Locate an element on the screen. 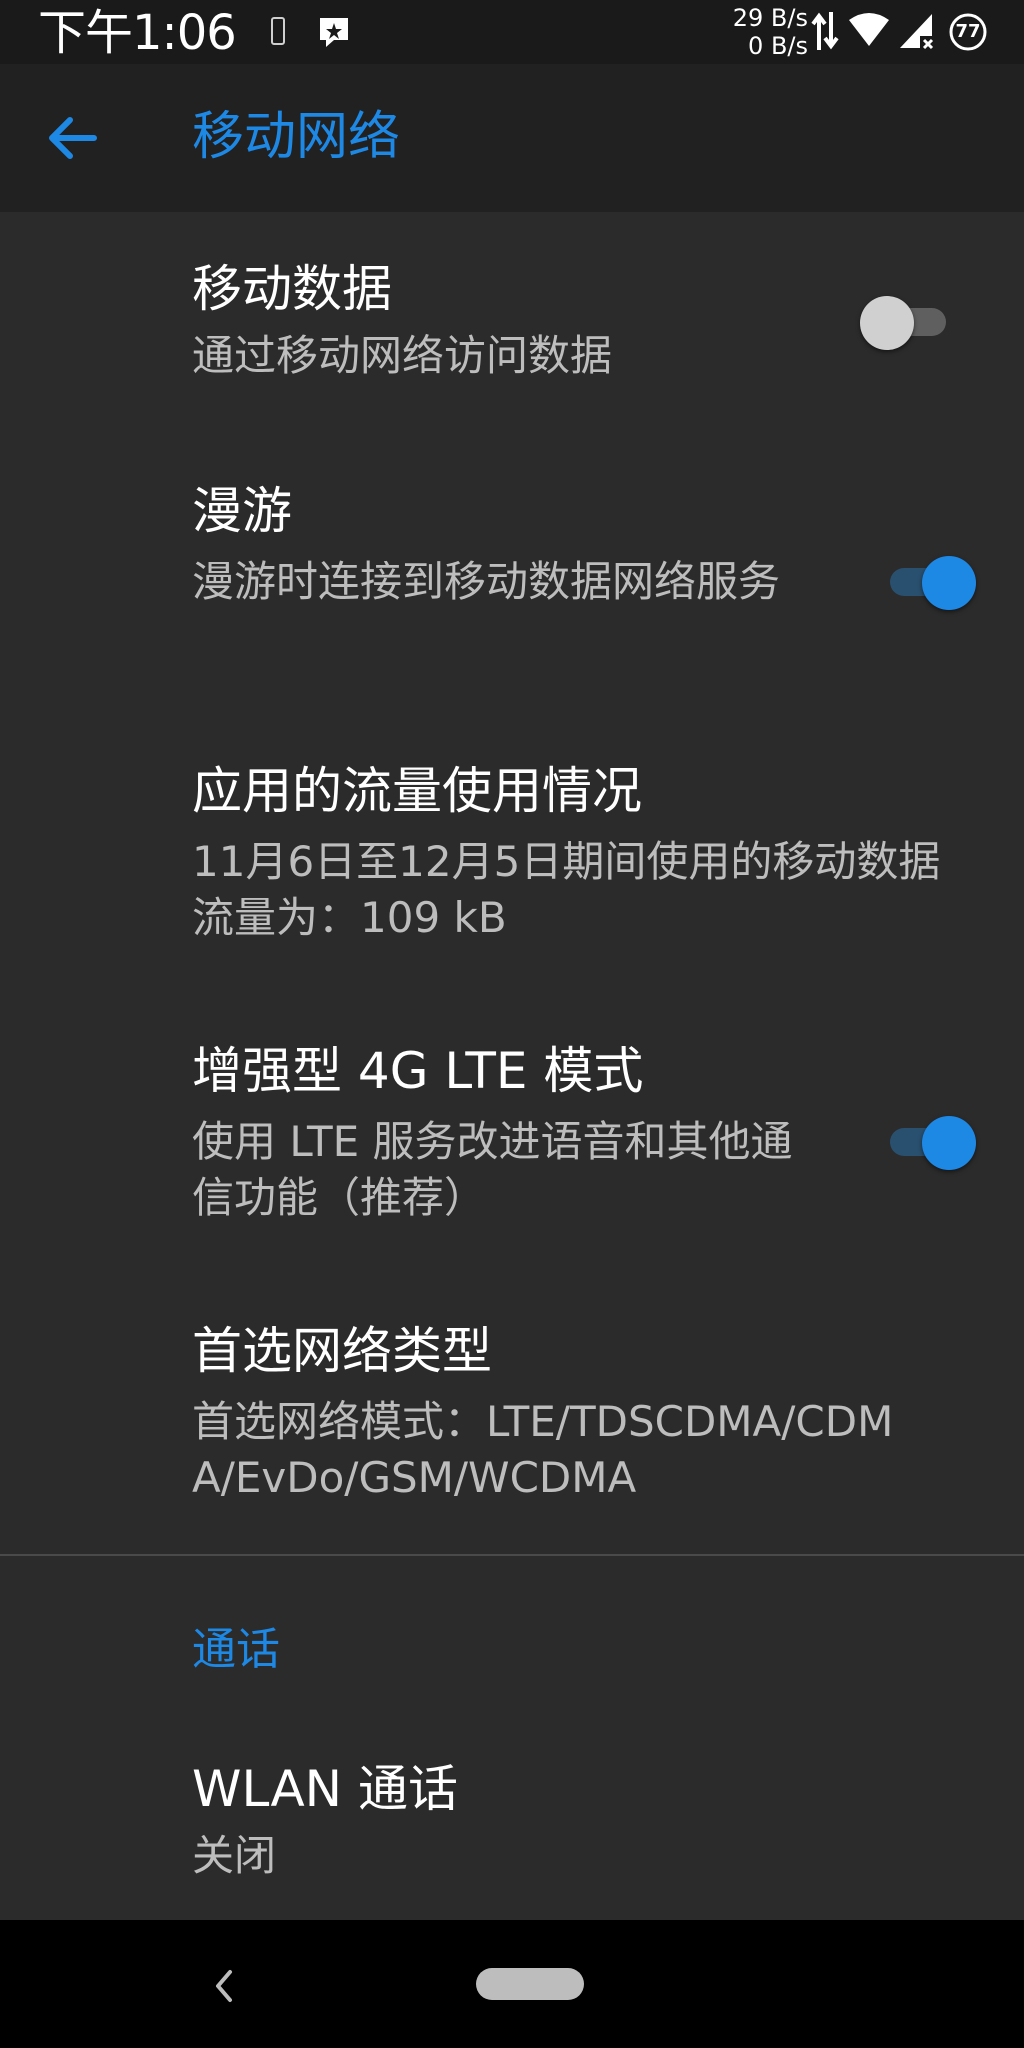 The image size is (1024, 2048). wifi-icon is located at coordinates (869, 29).